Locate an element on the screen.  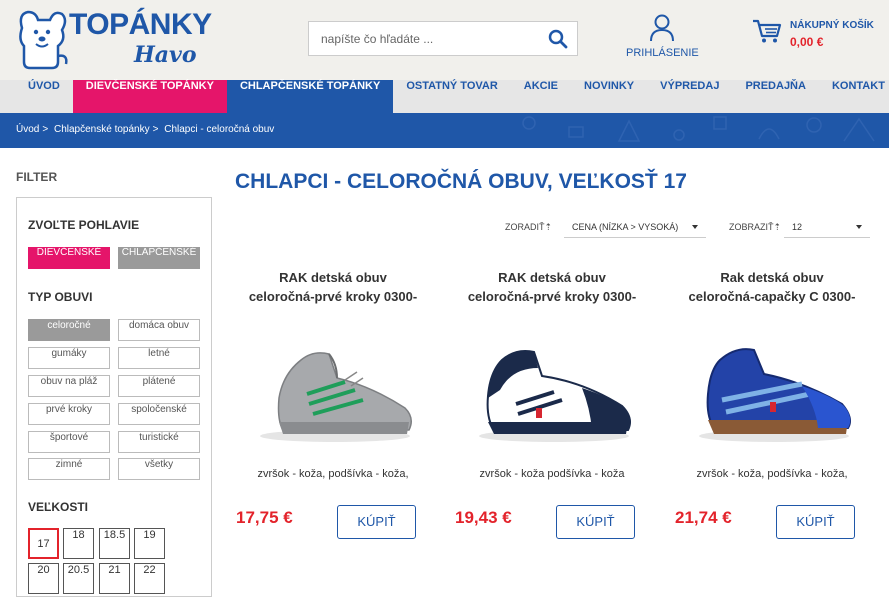
show-label-text: ZOBRAZIŤ is located at coordinates (751, 227).